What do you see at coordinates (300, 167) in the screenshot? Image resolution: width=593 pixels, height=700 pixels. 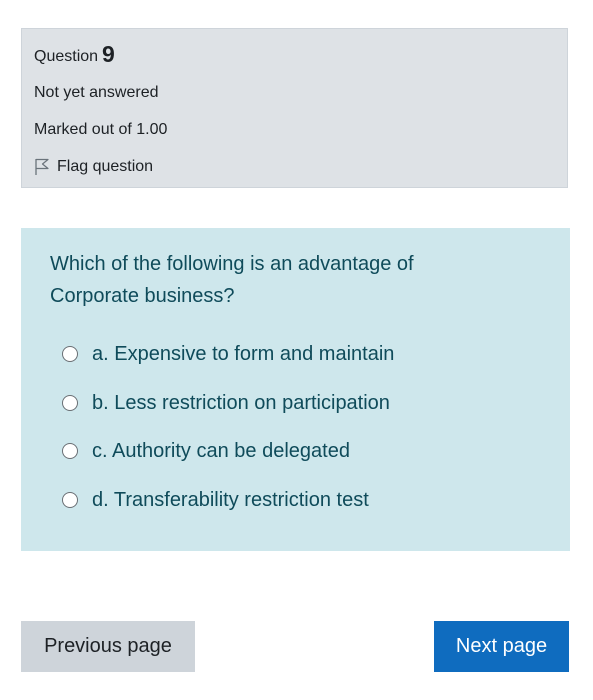 I see `flag-question-link: Flag question` at bounding box center [300, 167].